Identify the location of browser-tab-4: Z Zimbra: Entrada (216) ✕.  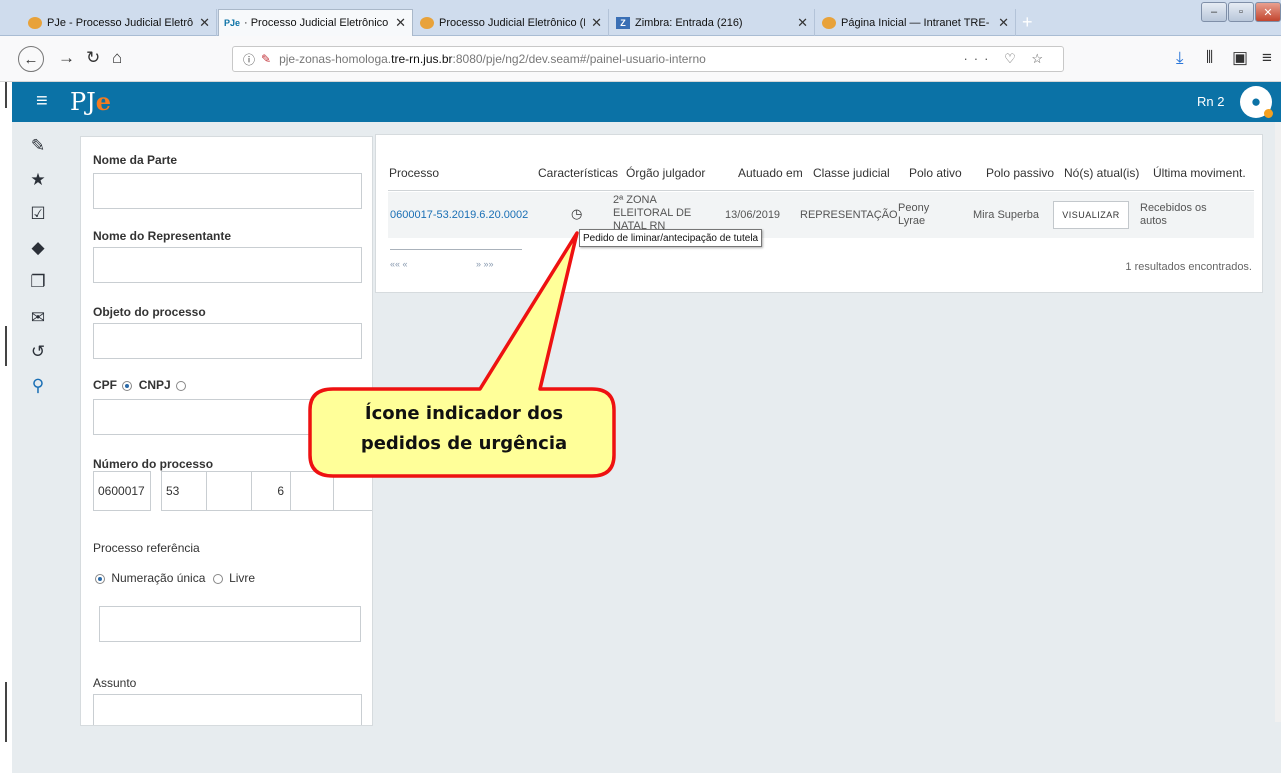
(712, 22).